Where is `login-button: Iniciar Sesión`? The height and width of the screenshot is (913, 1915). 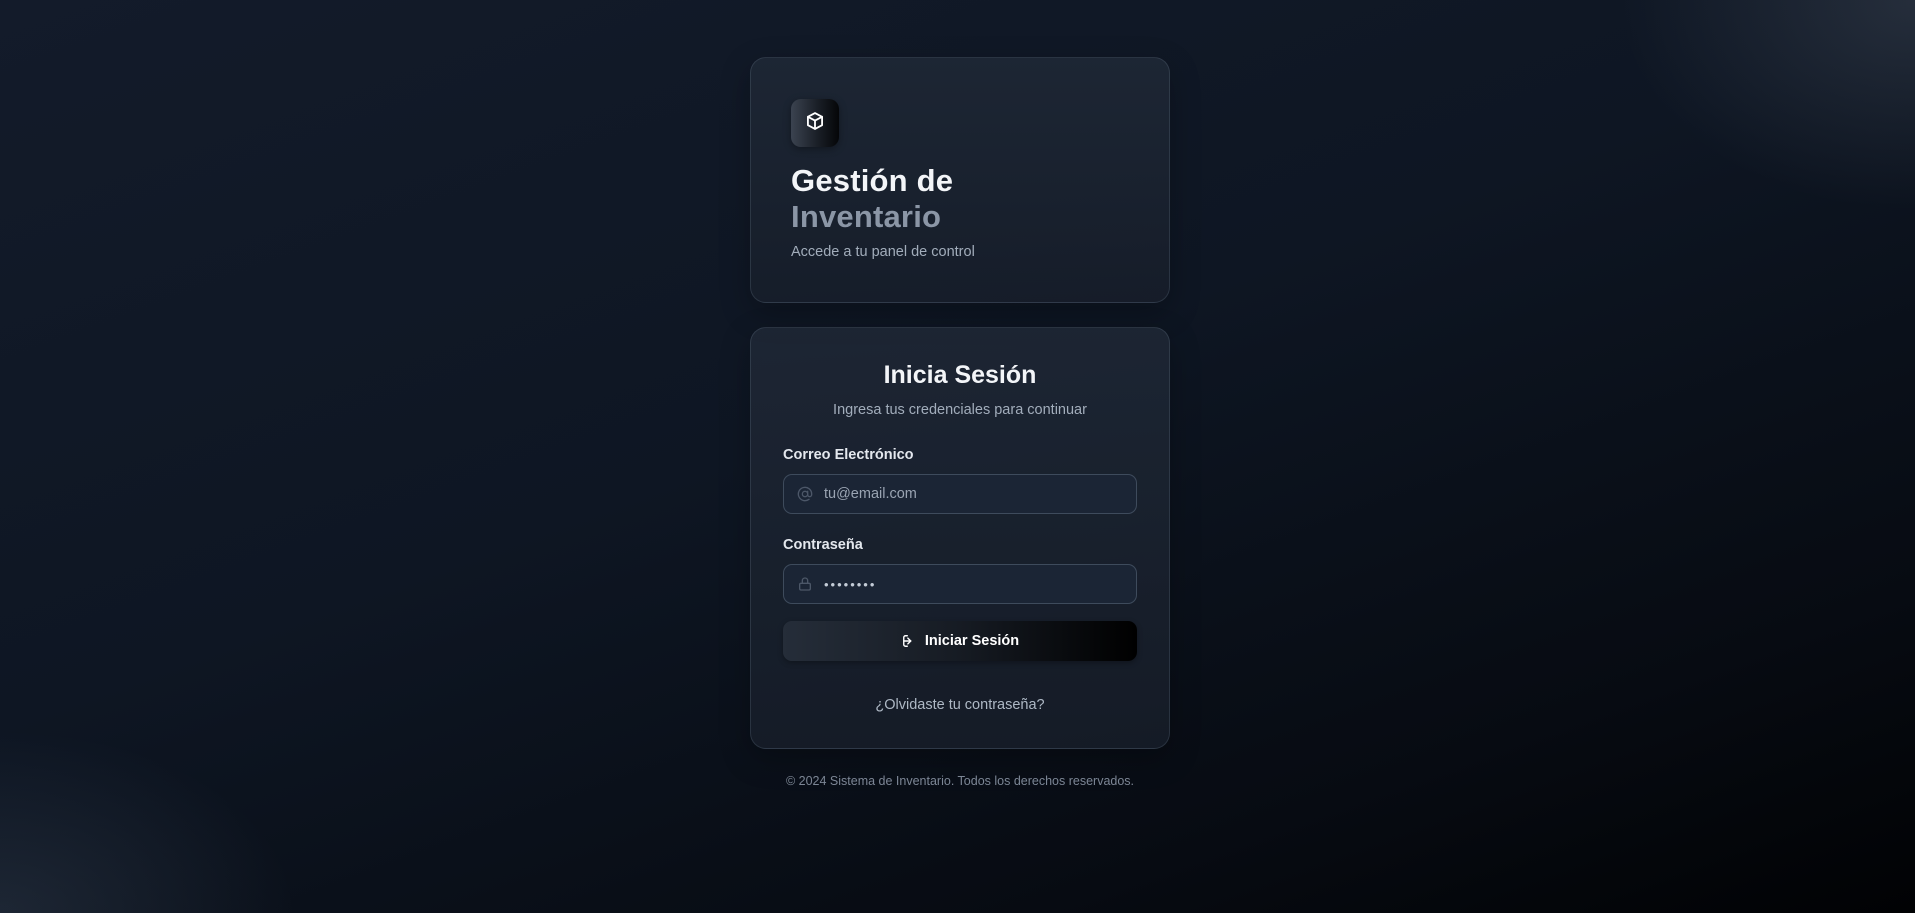
login-button: Iniciar Sesión is located at coordinates (960, 641).